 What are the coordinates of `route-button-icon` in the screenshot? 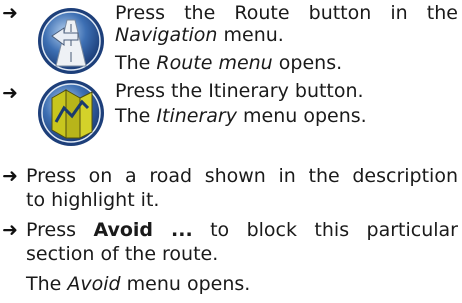 It's located at (71, 41).